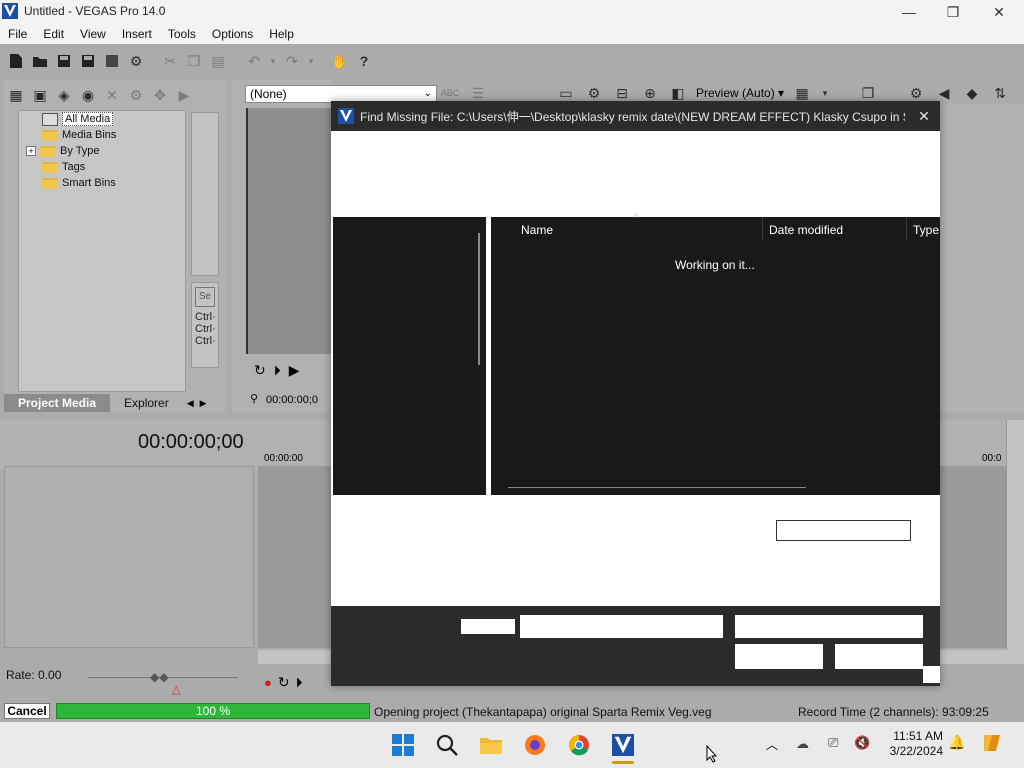 The width and height of the screenshot is (1024, 768). Describe the element at coordinates (566, 93) in the screenshot. I see `window-icon: ▭` at that location.